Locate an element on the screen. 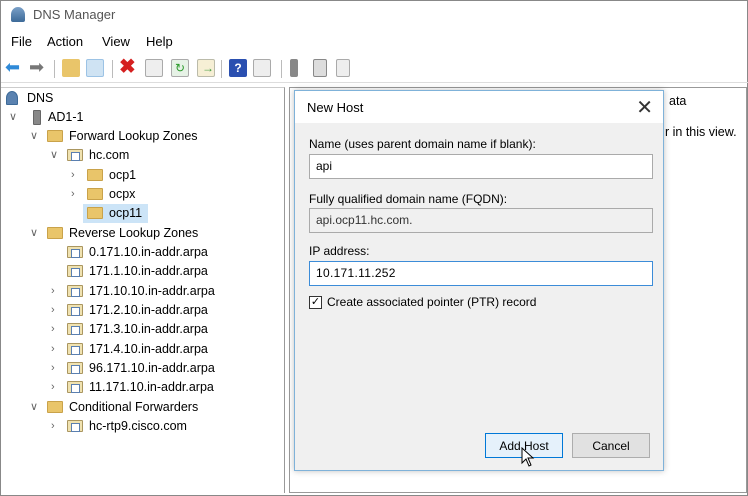 The image size is (748, 496). up-folder-icon is located at coordinates (71, 68).